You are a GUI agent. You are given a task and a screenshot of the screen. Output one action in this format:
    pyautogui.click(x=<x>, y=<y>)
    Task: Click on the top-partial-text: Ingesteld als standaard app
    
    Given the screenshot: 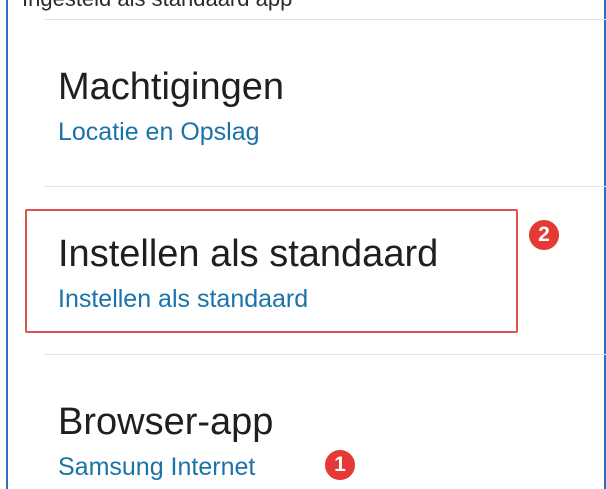 What is the action you would take?
    pyautogui.click(x=157, y=6)
    